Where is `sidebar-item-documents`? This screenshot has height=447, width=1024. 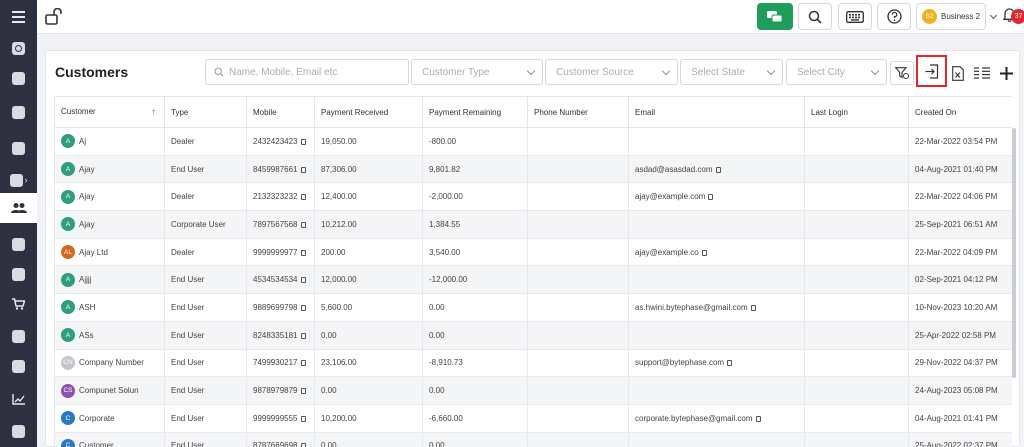
sidebar-item-documents is located at coordinates (18, 112).